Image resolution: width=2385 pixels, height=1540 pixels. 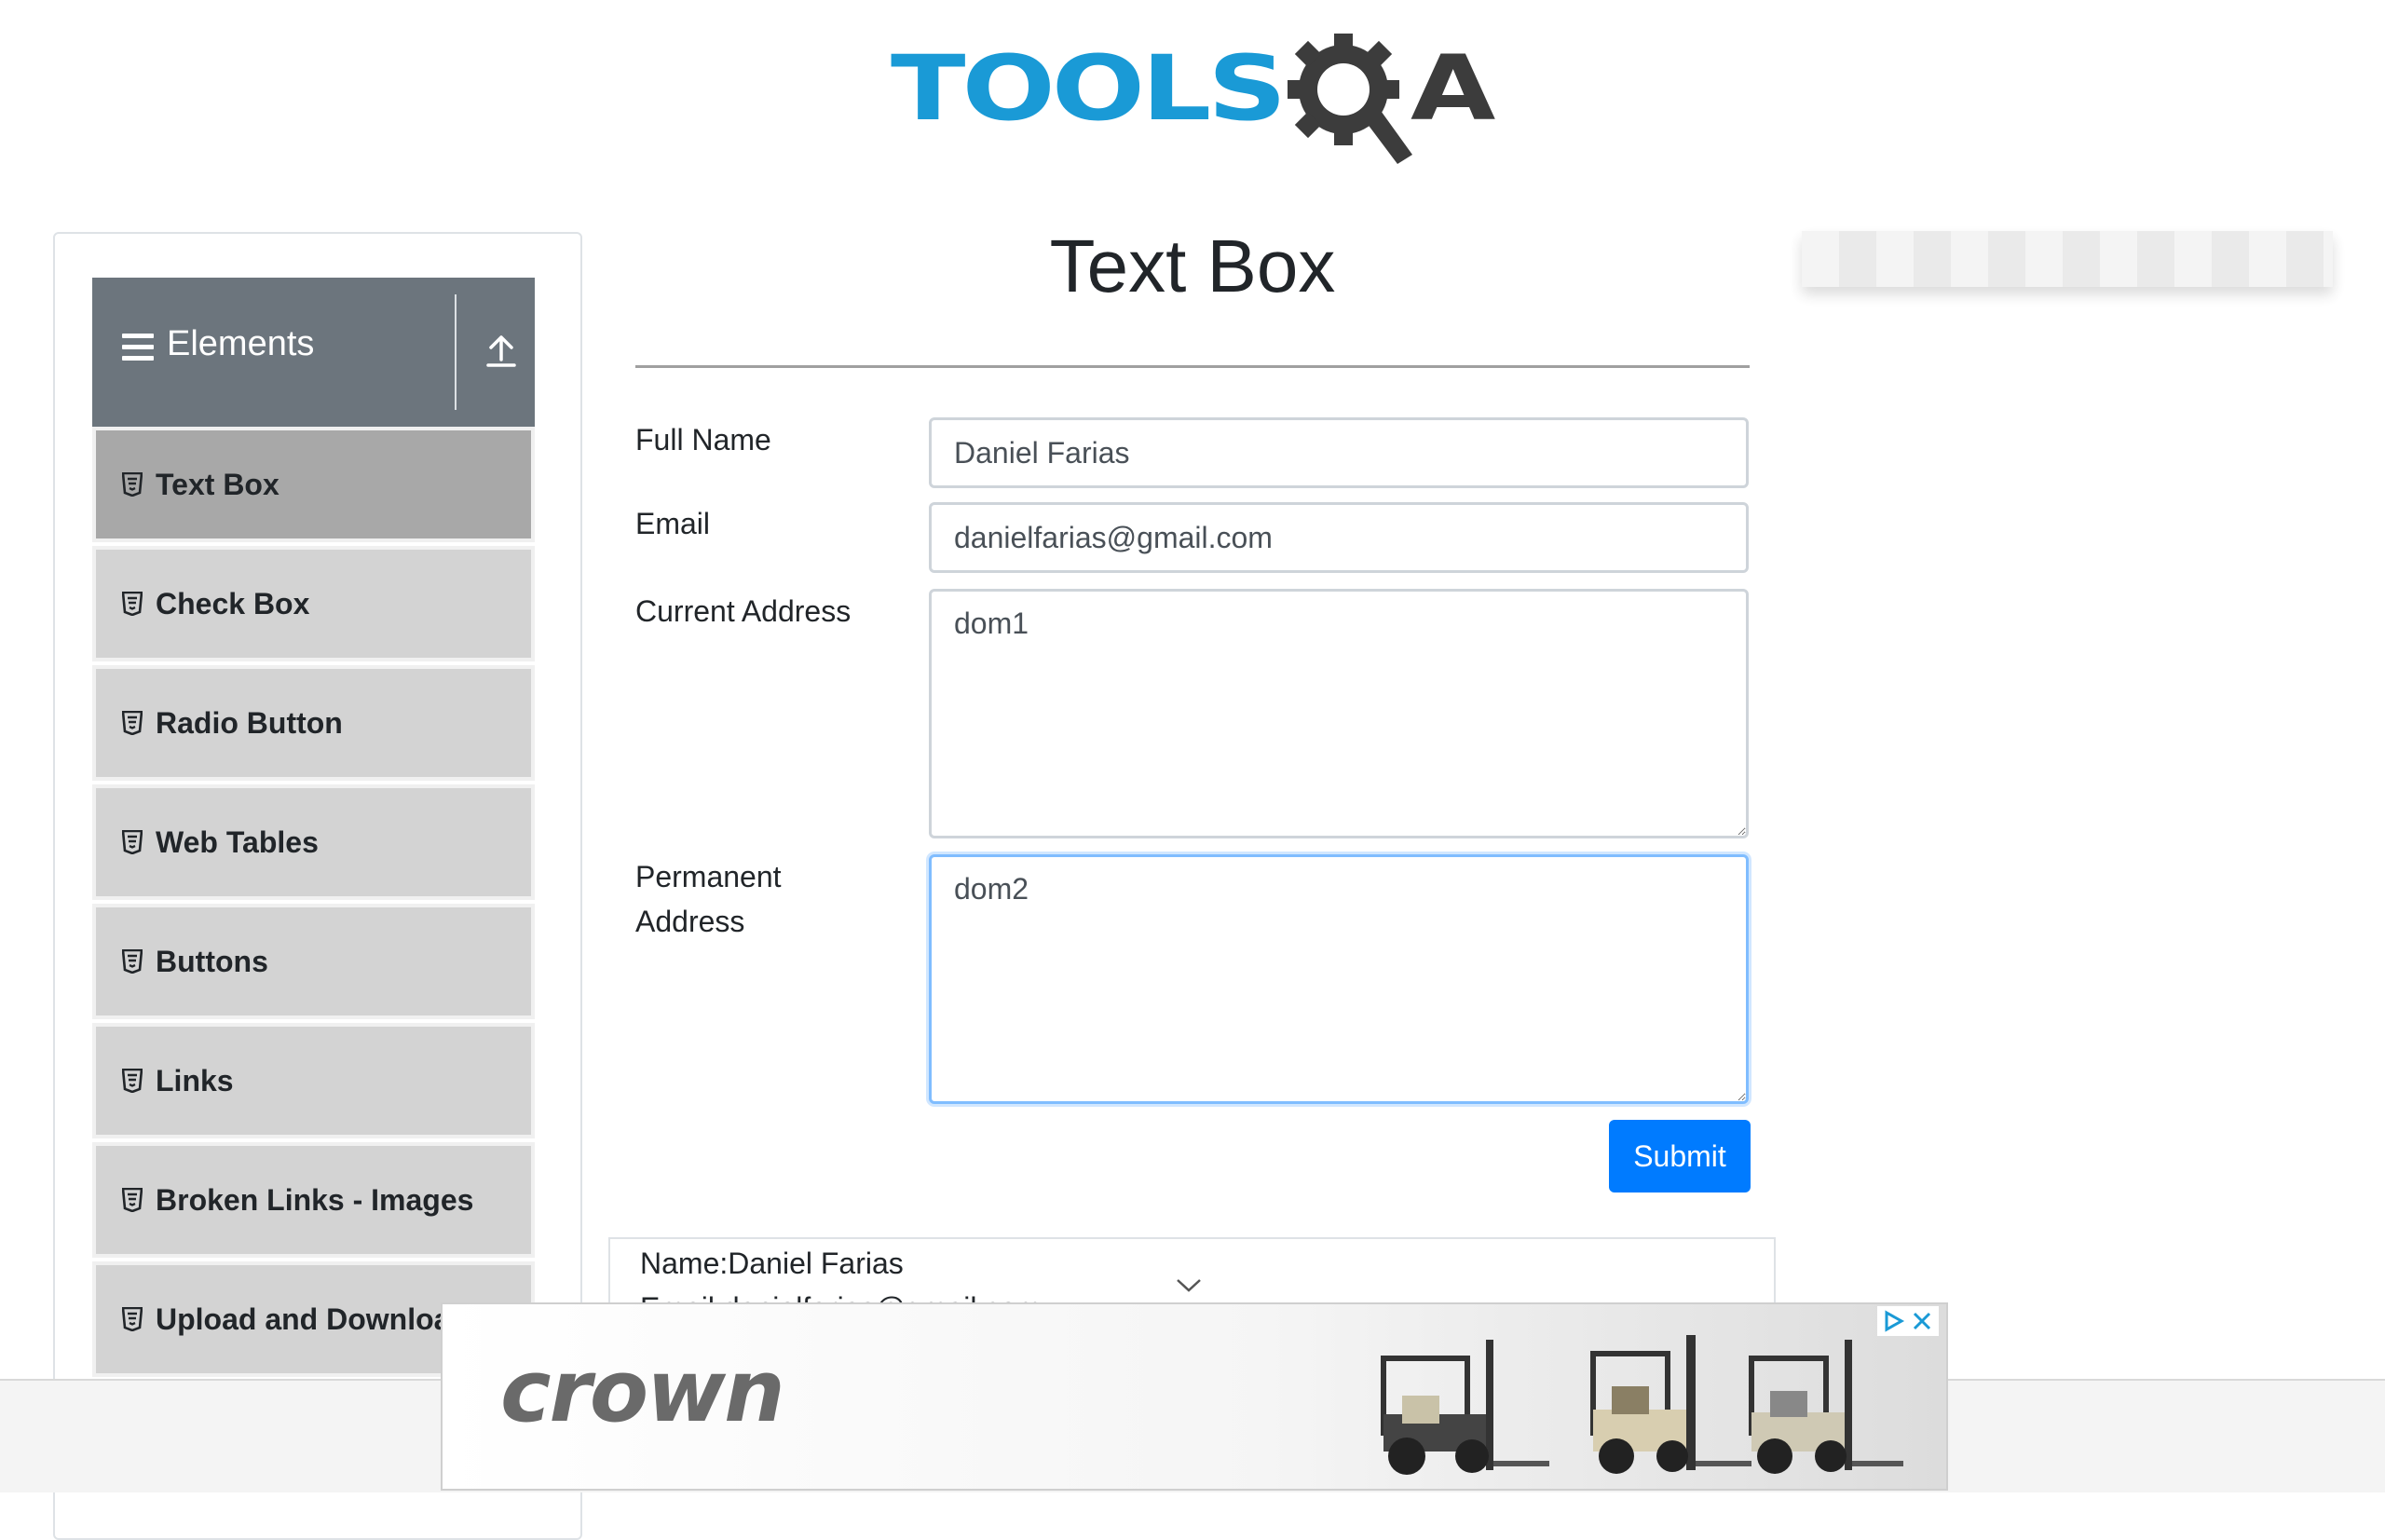 What do you see at coordinates (456, 352) in the screenshot?
I see `divider` at bounding box center [456, 352].